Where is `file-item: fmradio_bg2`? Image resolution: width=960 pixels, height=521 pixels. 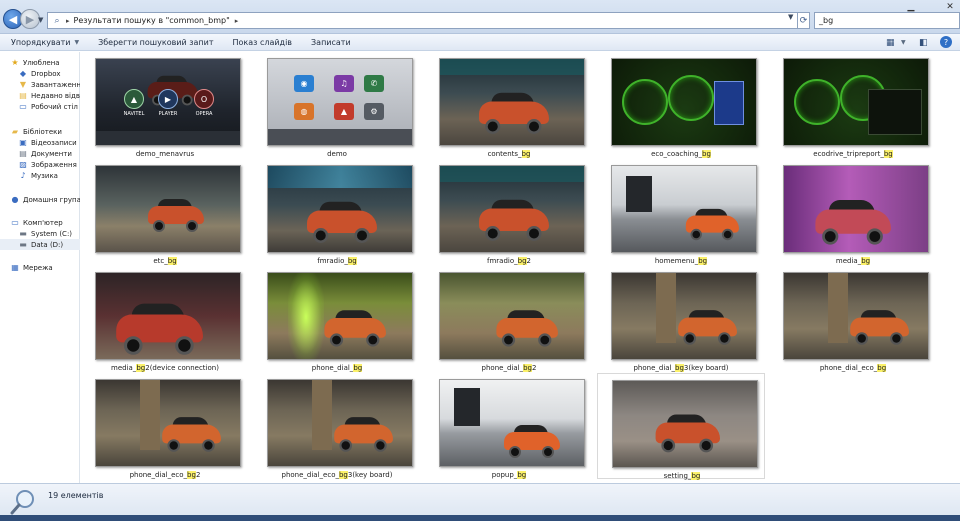 file-item: fmradio_bg2 is located at coordinates (509, 212).